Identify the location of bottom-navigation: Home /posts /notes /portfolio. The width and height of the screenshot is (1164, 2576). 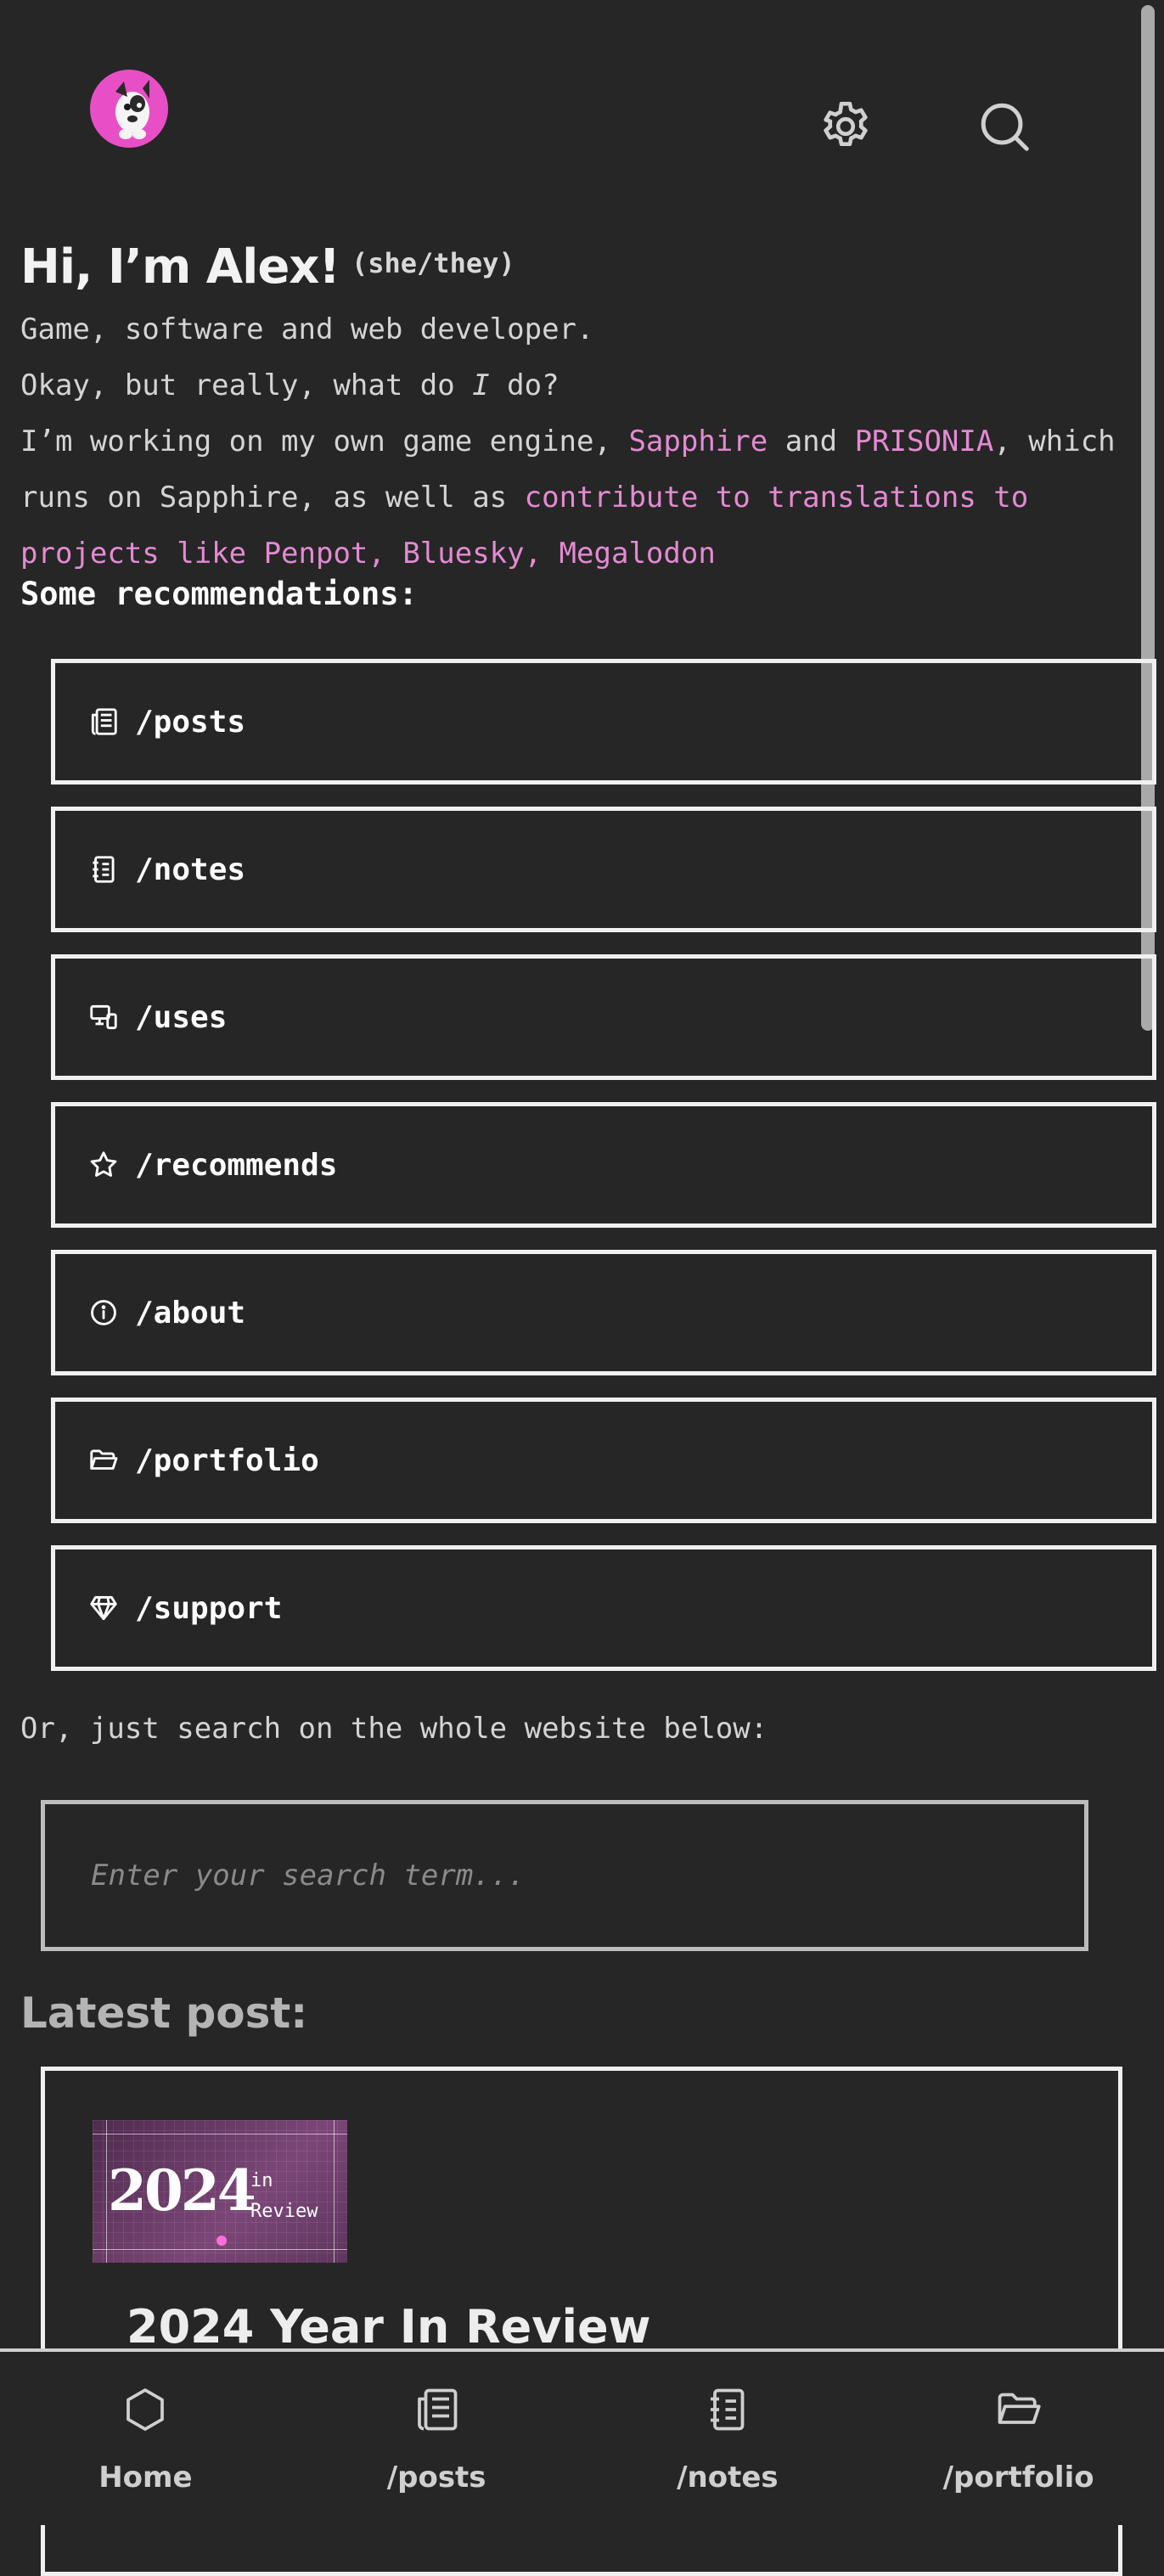
(582, 2436).